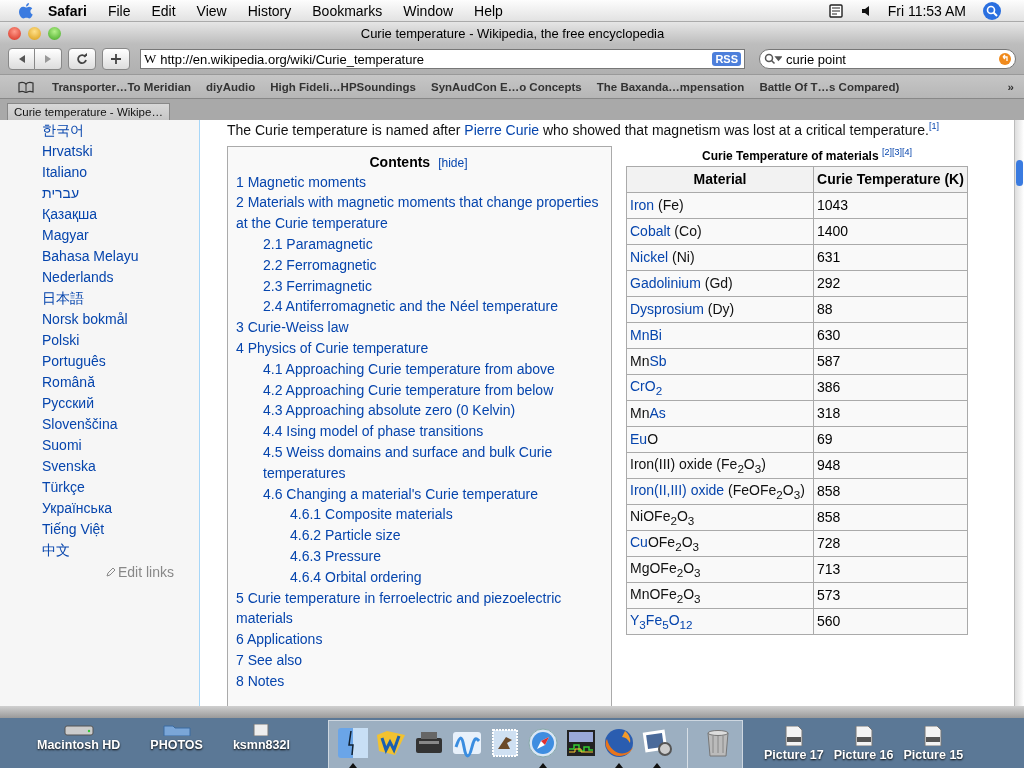  What do you see at coordinates (120, 508) in the screenshot?
I see `language-link: Українська` at bounding box center [120, 508].